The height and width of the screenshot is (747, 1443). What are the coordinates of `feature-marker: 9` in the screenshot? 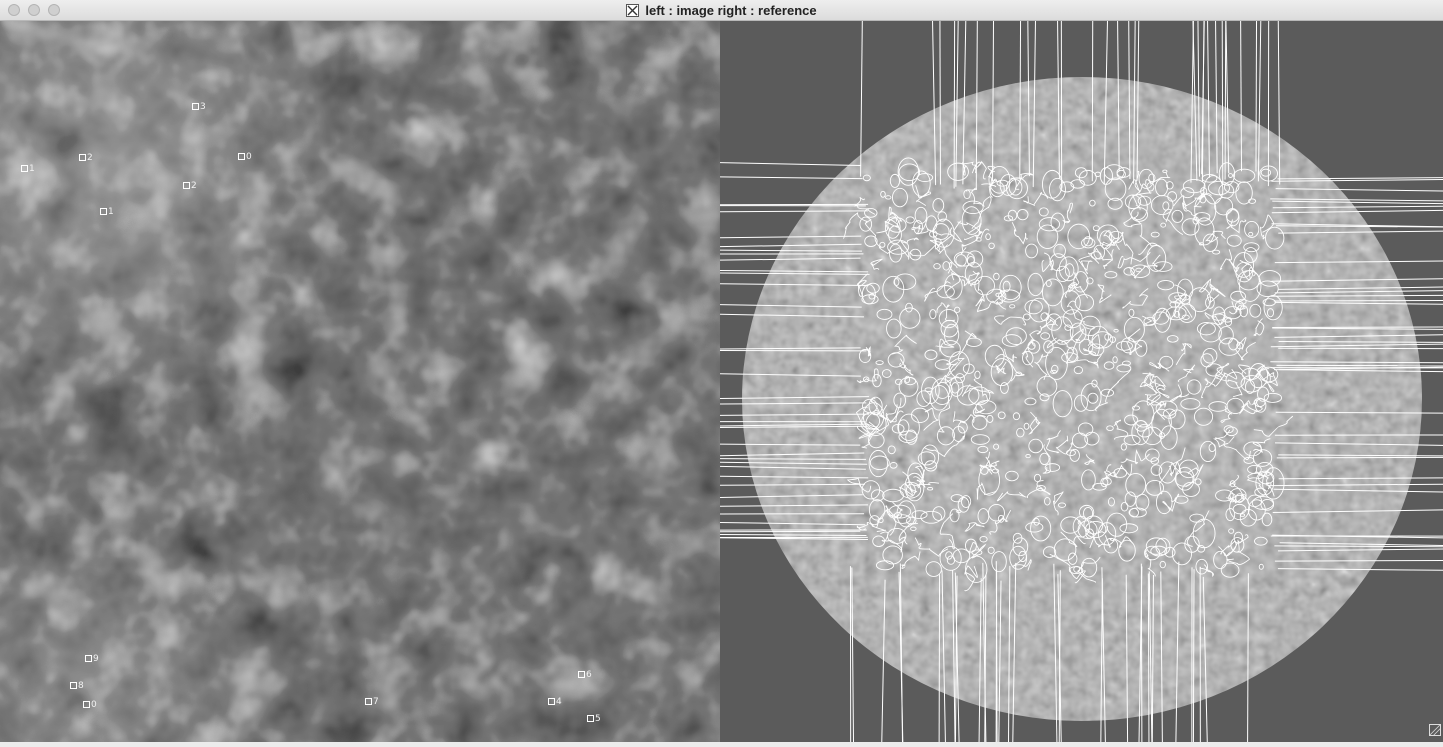 It's located at (92, 659).